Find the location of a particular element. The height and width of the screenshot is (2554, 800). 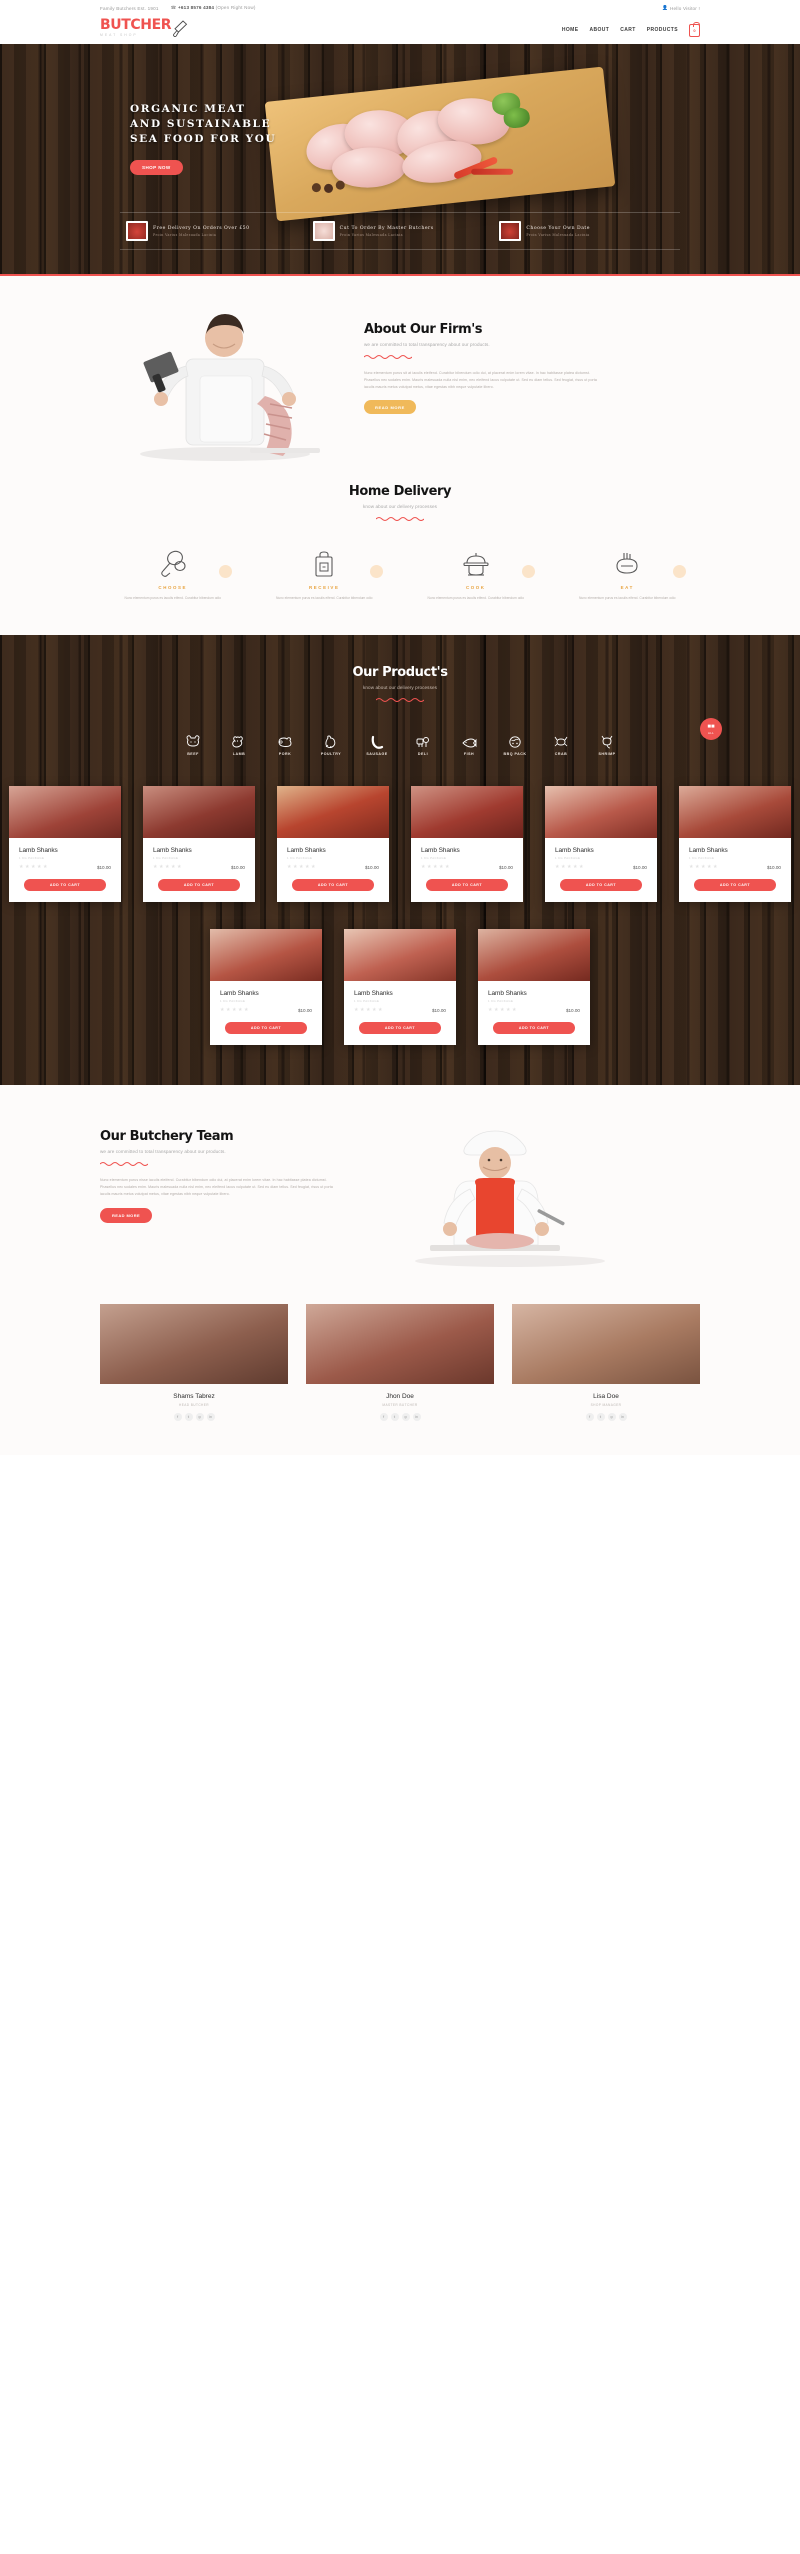

about-read-more-button: READ MORE is located at coordinates (390, 407).